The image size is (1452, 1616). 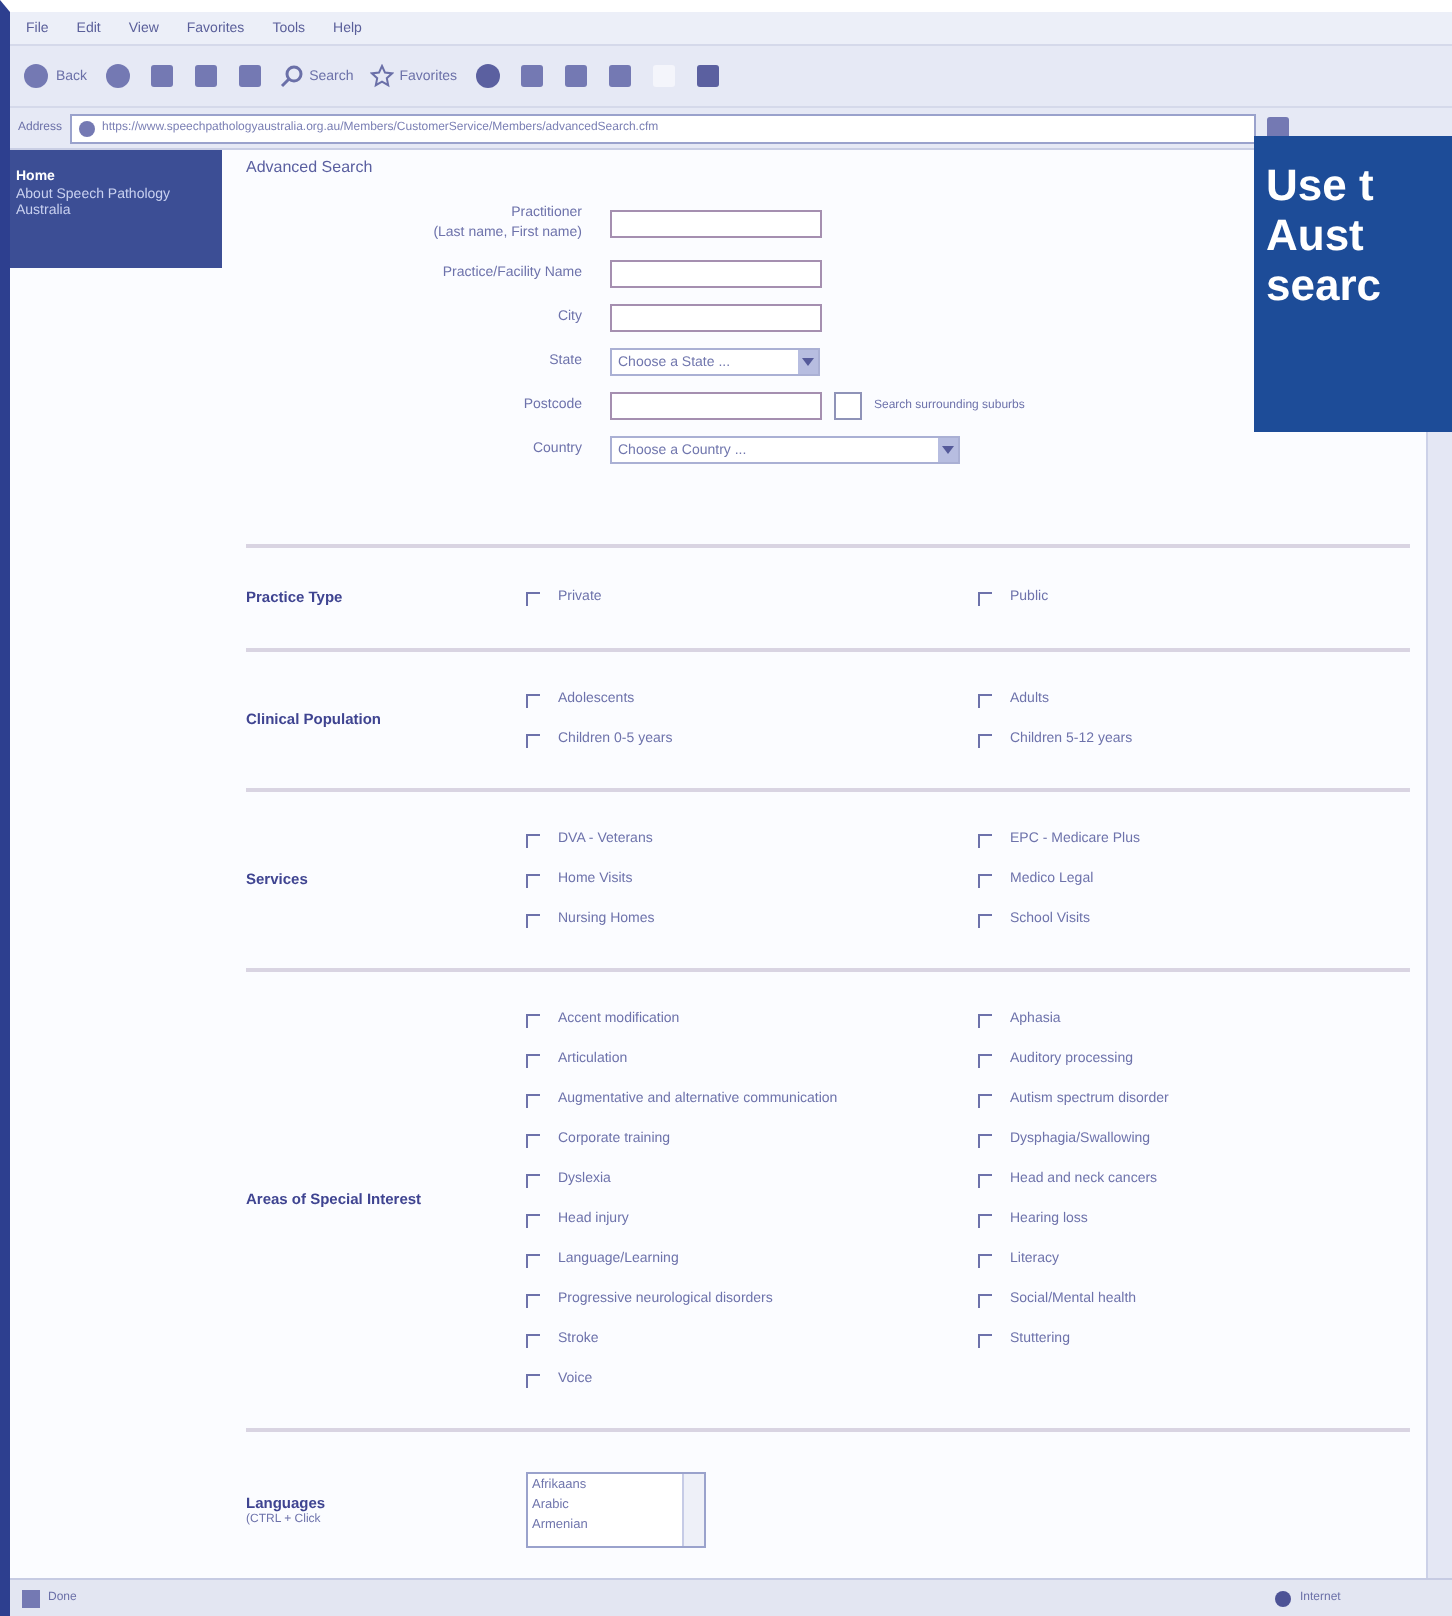 What do you see at coordinates (1325, 285) in the screenshot?
I see `callout-text: searc` at bounding box center [1325, 285].